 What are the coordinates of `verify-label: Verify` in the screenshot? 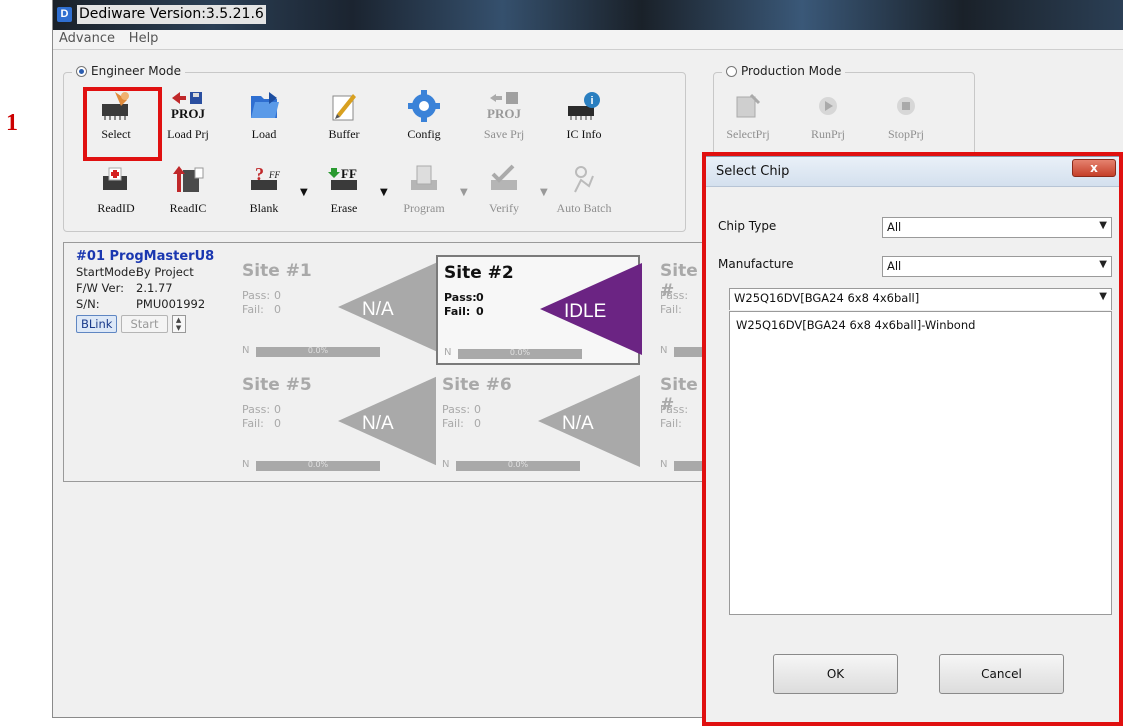 It's located at (504, 208).